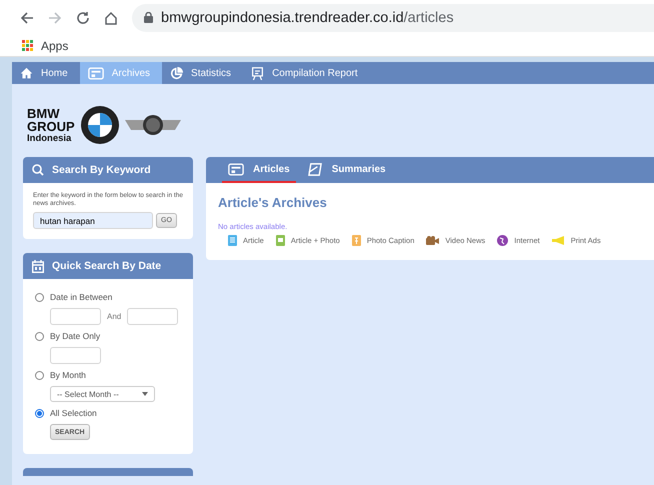  Describe the element at coordinates (93, 220) in the screenshot. I see `keyword-field: hutan harapan` at that location.